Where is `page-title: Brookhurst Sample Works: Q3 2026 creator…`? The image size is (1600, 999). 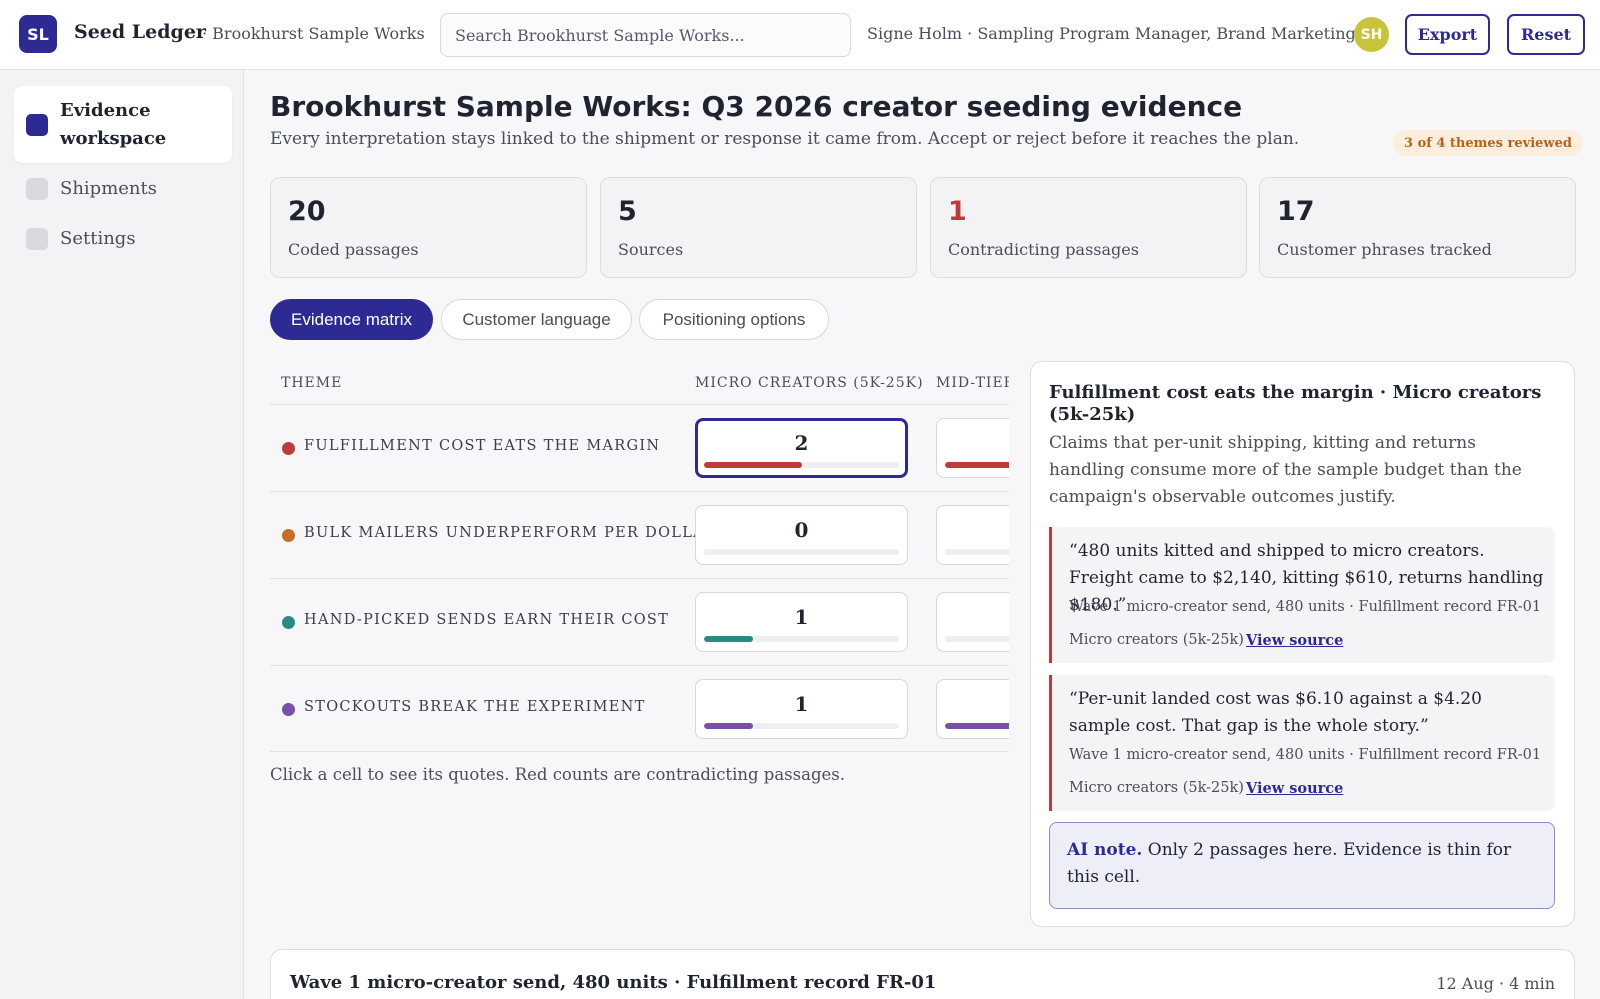
page-title: Brookhurst Sample Works: Q3 2026 creator… is located at coordinates (756, 106).